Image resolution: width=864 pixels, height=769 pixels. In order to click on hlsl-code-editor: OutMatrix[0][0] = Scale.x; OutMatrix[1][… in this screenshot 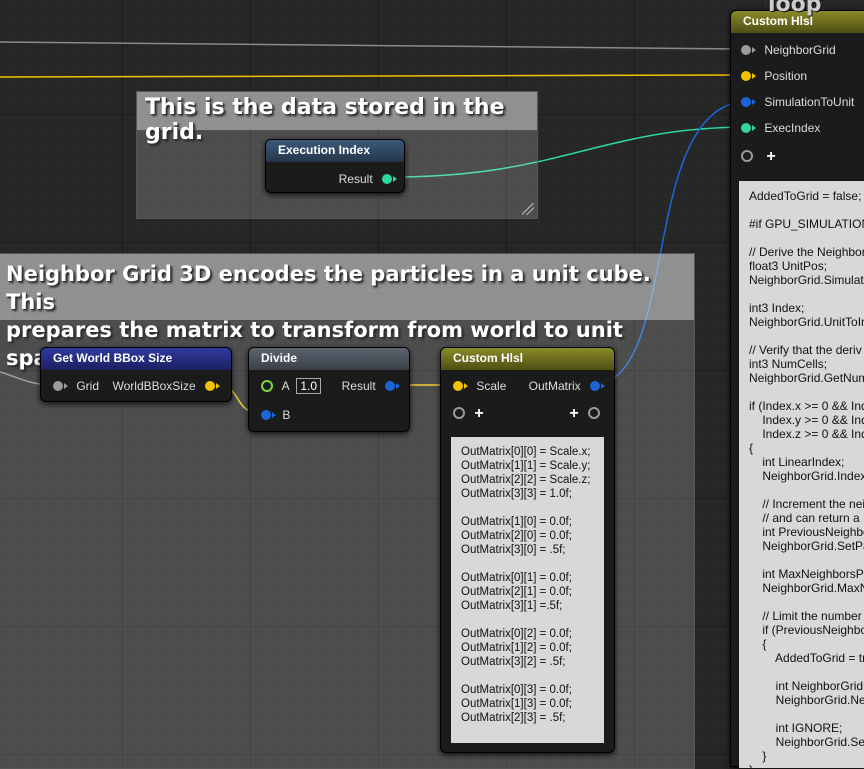, I will do `click(527, 590)`.